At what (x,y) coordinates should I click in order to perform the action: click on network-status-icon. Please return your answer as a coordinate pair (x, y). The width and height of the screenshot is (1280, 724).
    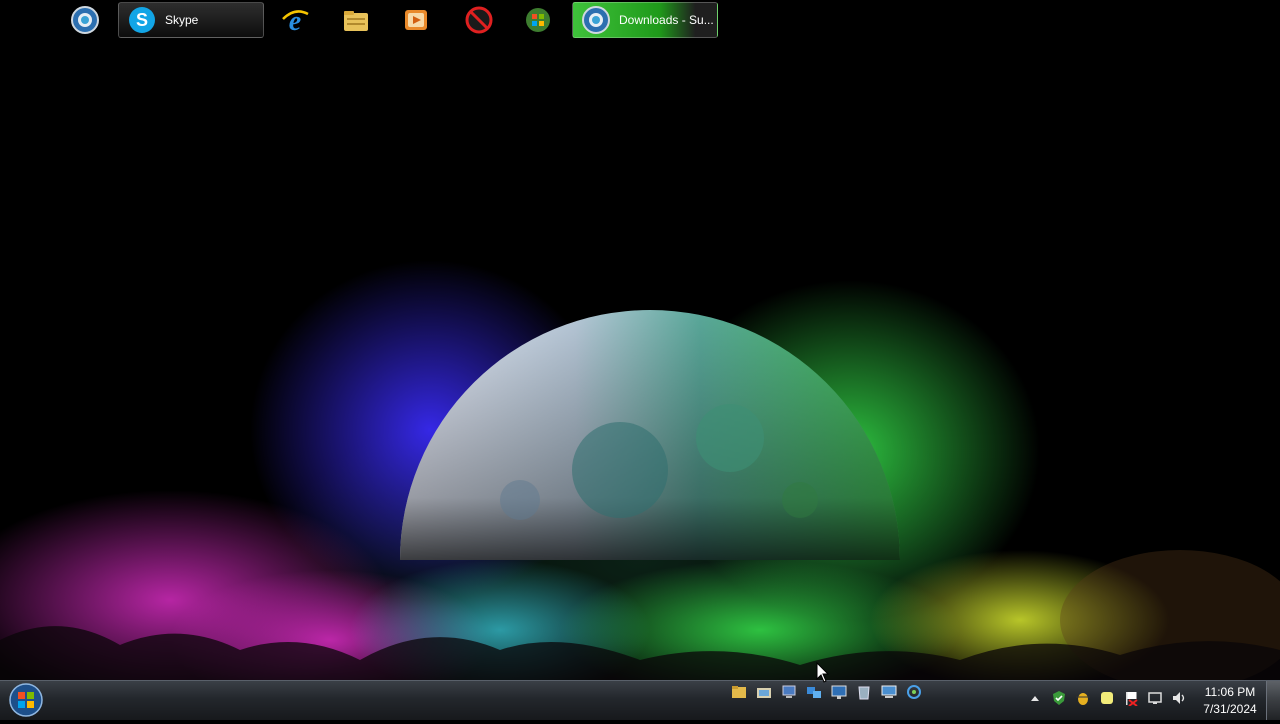
    Looking at the image, I should click on (1155, 698).